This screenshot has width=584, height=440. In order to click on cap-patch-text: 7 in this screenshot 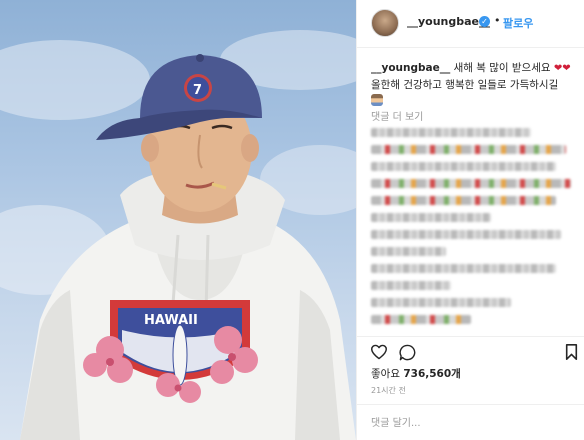, I will do `click(197, 90)`.